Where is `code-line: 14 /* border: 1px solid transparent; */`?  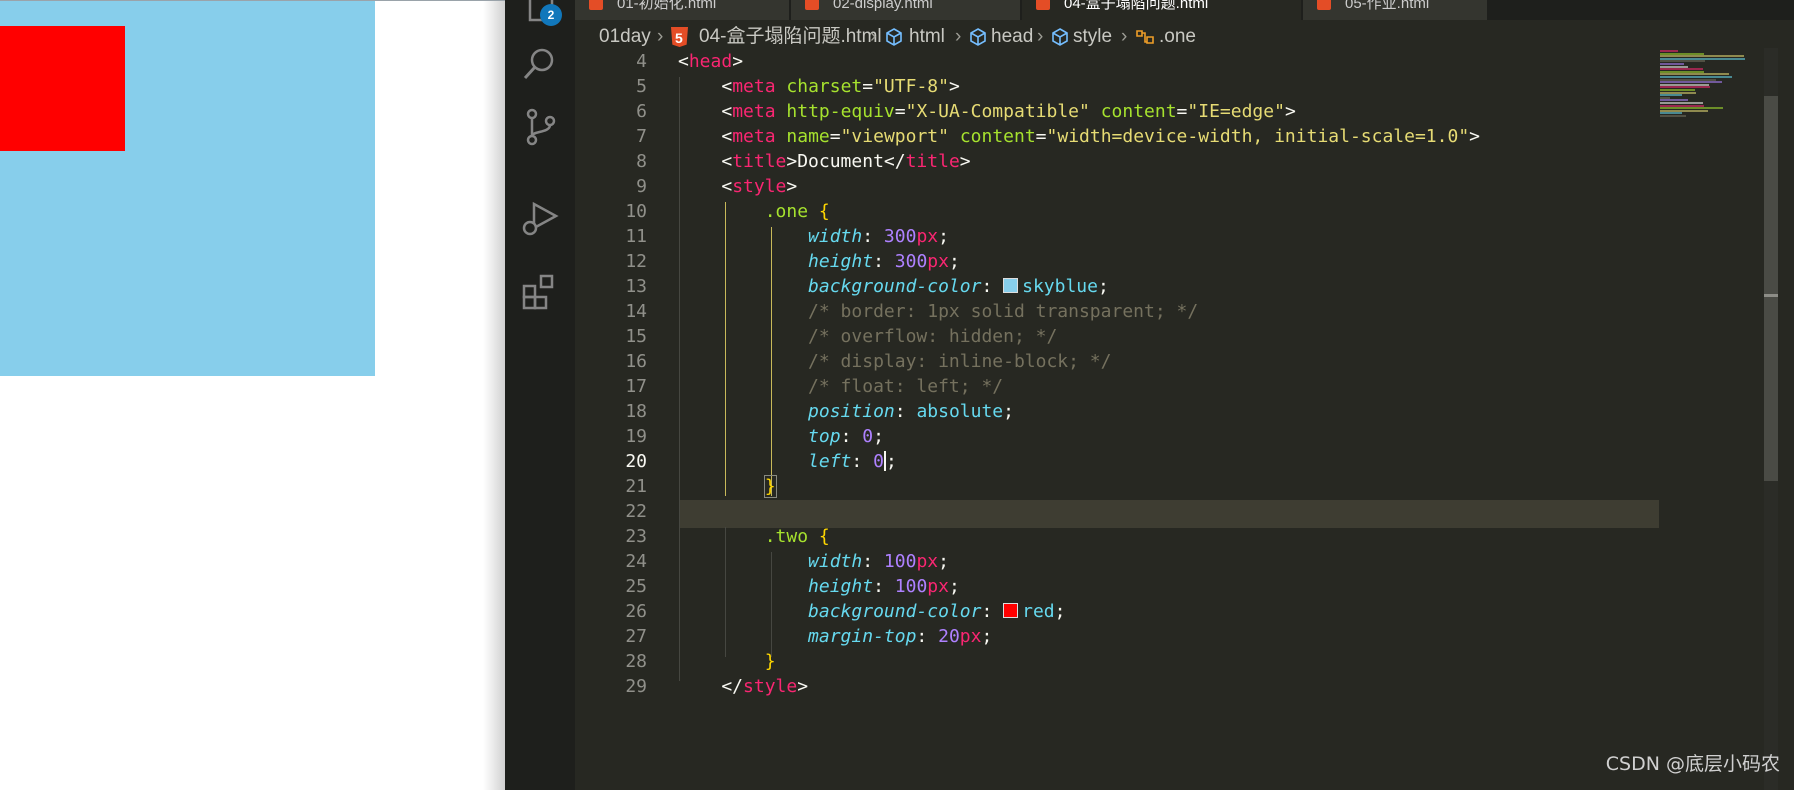 code-line: 14 /* border: 1px solid transparent; */ is located at coordinates (1144, 312).